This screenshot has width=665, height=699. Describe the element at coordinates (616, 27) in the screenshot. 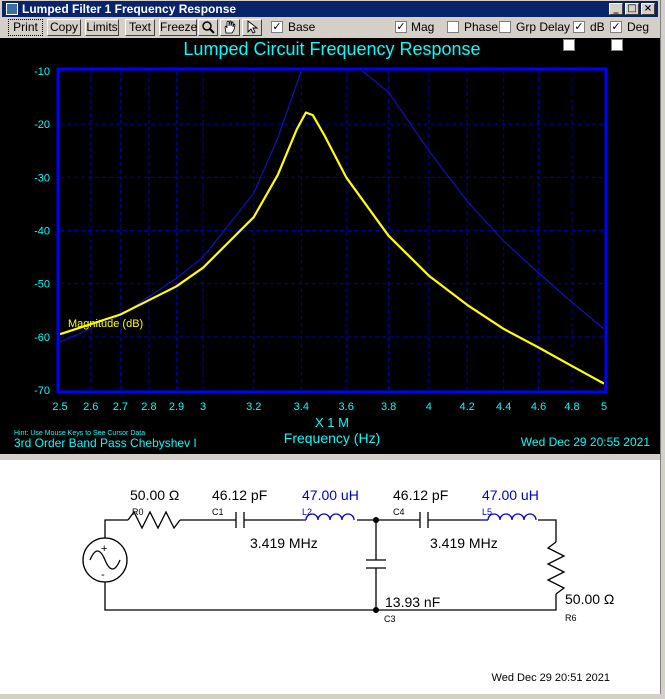

I see `deg-checkbox: ✓` at that location.